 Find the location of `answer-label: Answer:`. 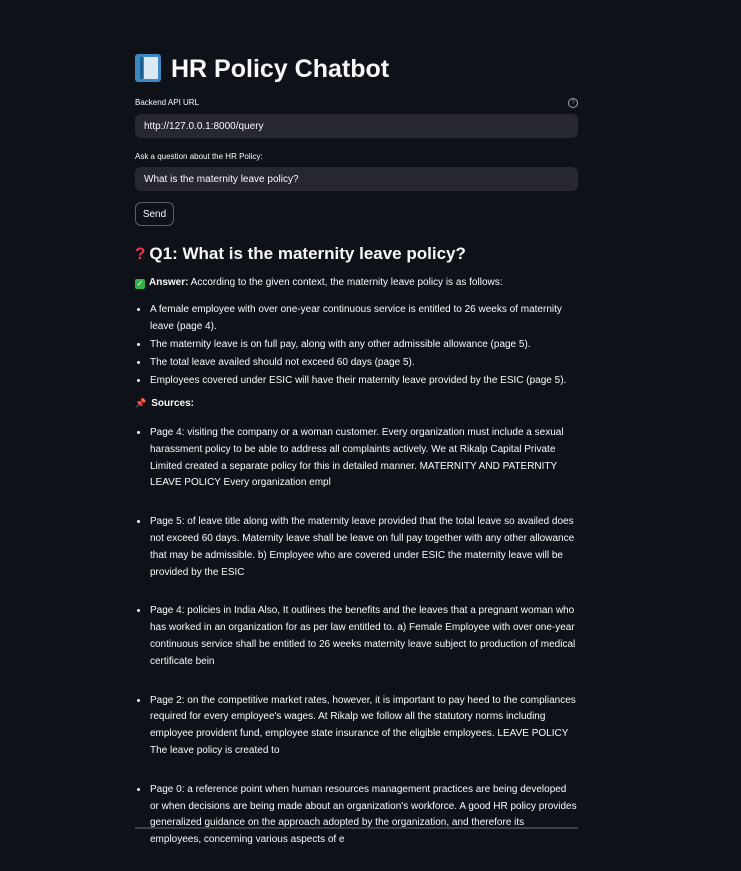

answer-label: Answer: is located at coordinates (169, 282).